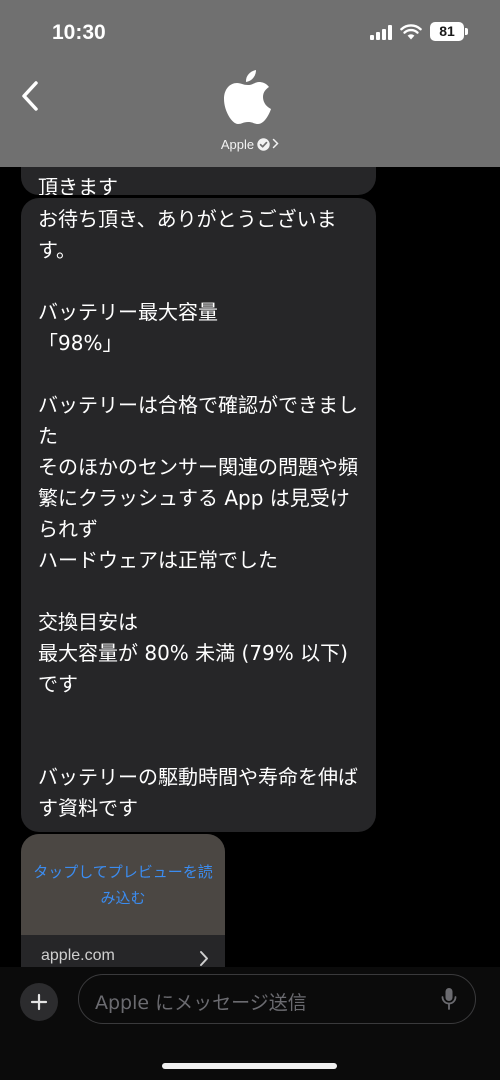 This screenshot has height=1080, width=500. I want to click on link-domain: apple.com, so click(78, 955).